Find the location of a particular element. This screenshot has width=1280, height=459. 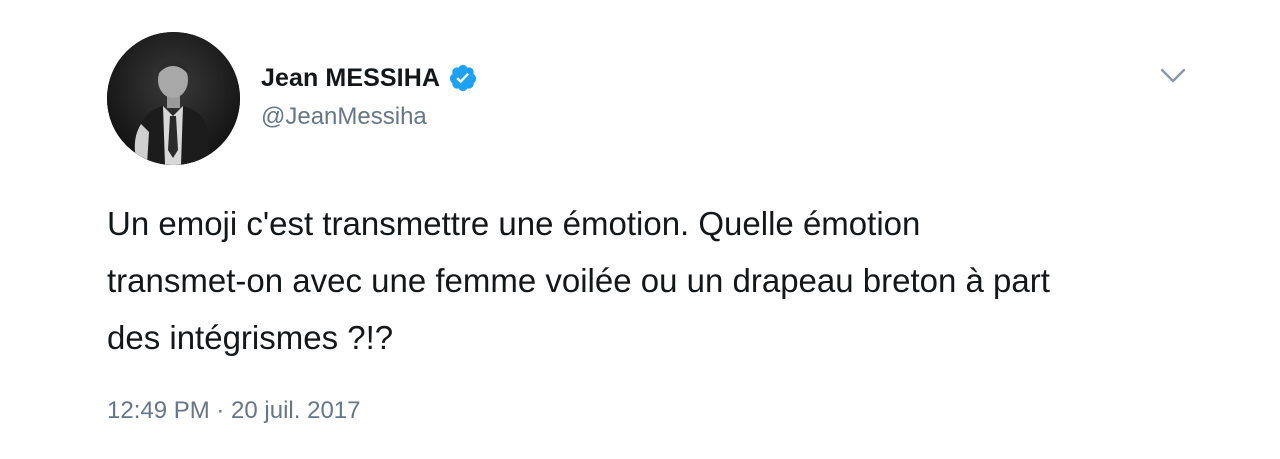

avatar is located at coordinates (173, 98).